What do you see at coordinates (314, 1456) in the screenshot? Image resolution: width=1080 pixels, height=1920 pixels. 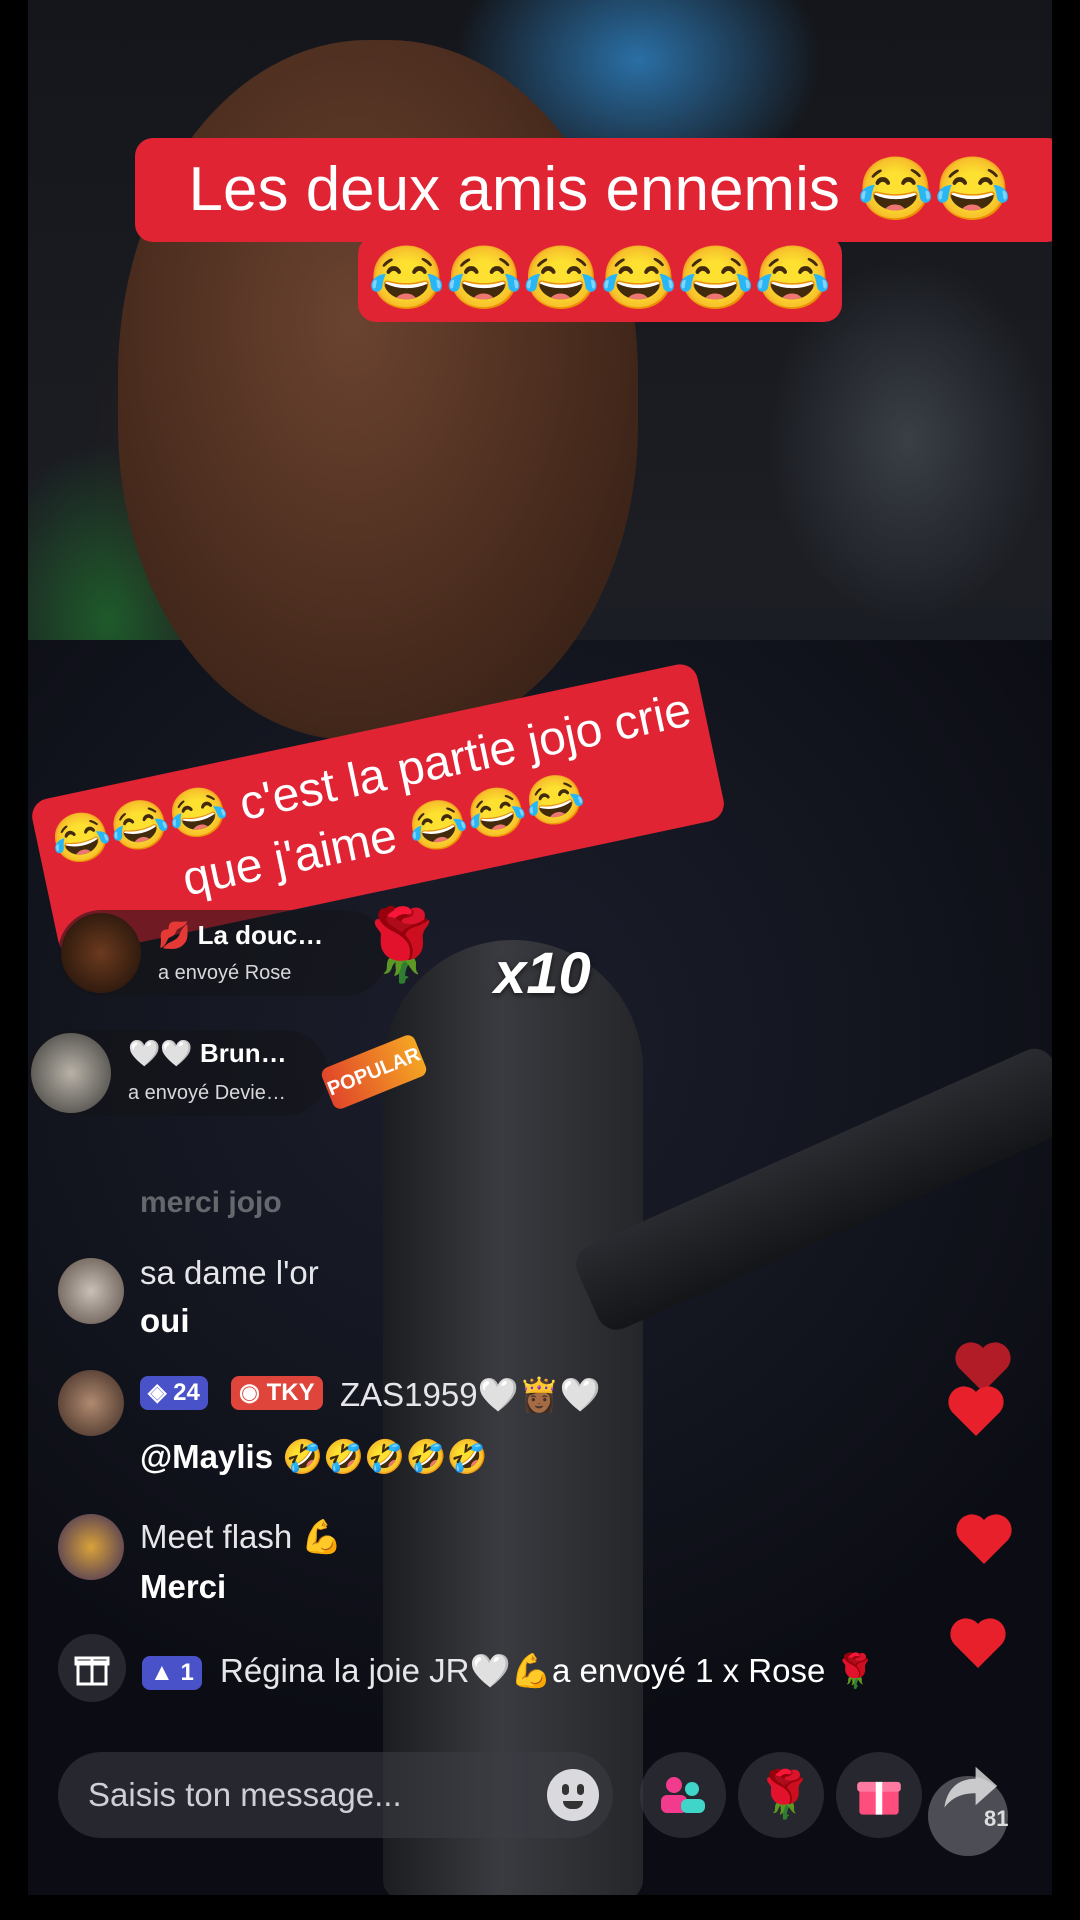 I see `comment-text: @Maylis 🤣🤣🤣🤣🤣` at bounding box center [314, 1456].